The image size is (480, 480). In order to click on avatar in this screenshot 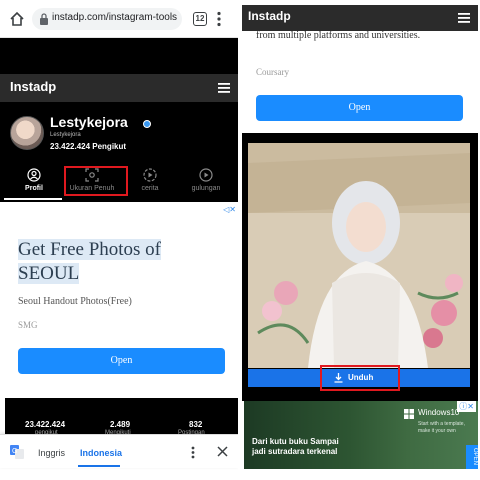, I will do `click(27, 133)`.